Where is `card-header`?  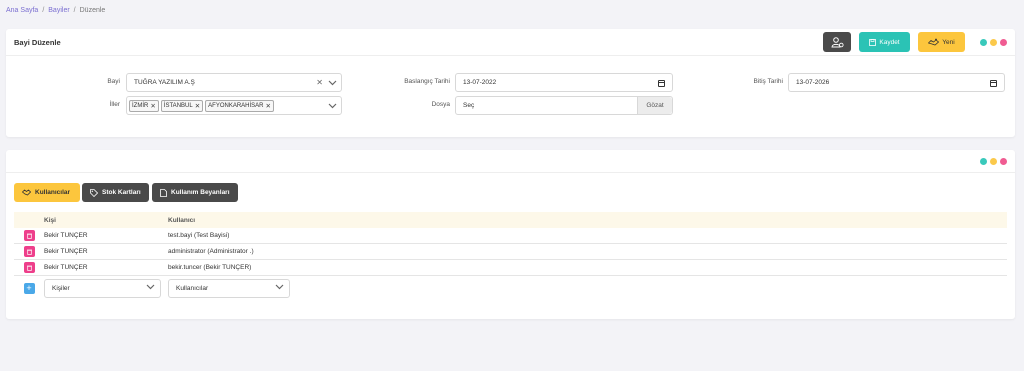
card-header is located at coordinates (510, 161).